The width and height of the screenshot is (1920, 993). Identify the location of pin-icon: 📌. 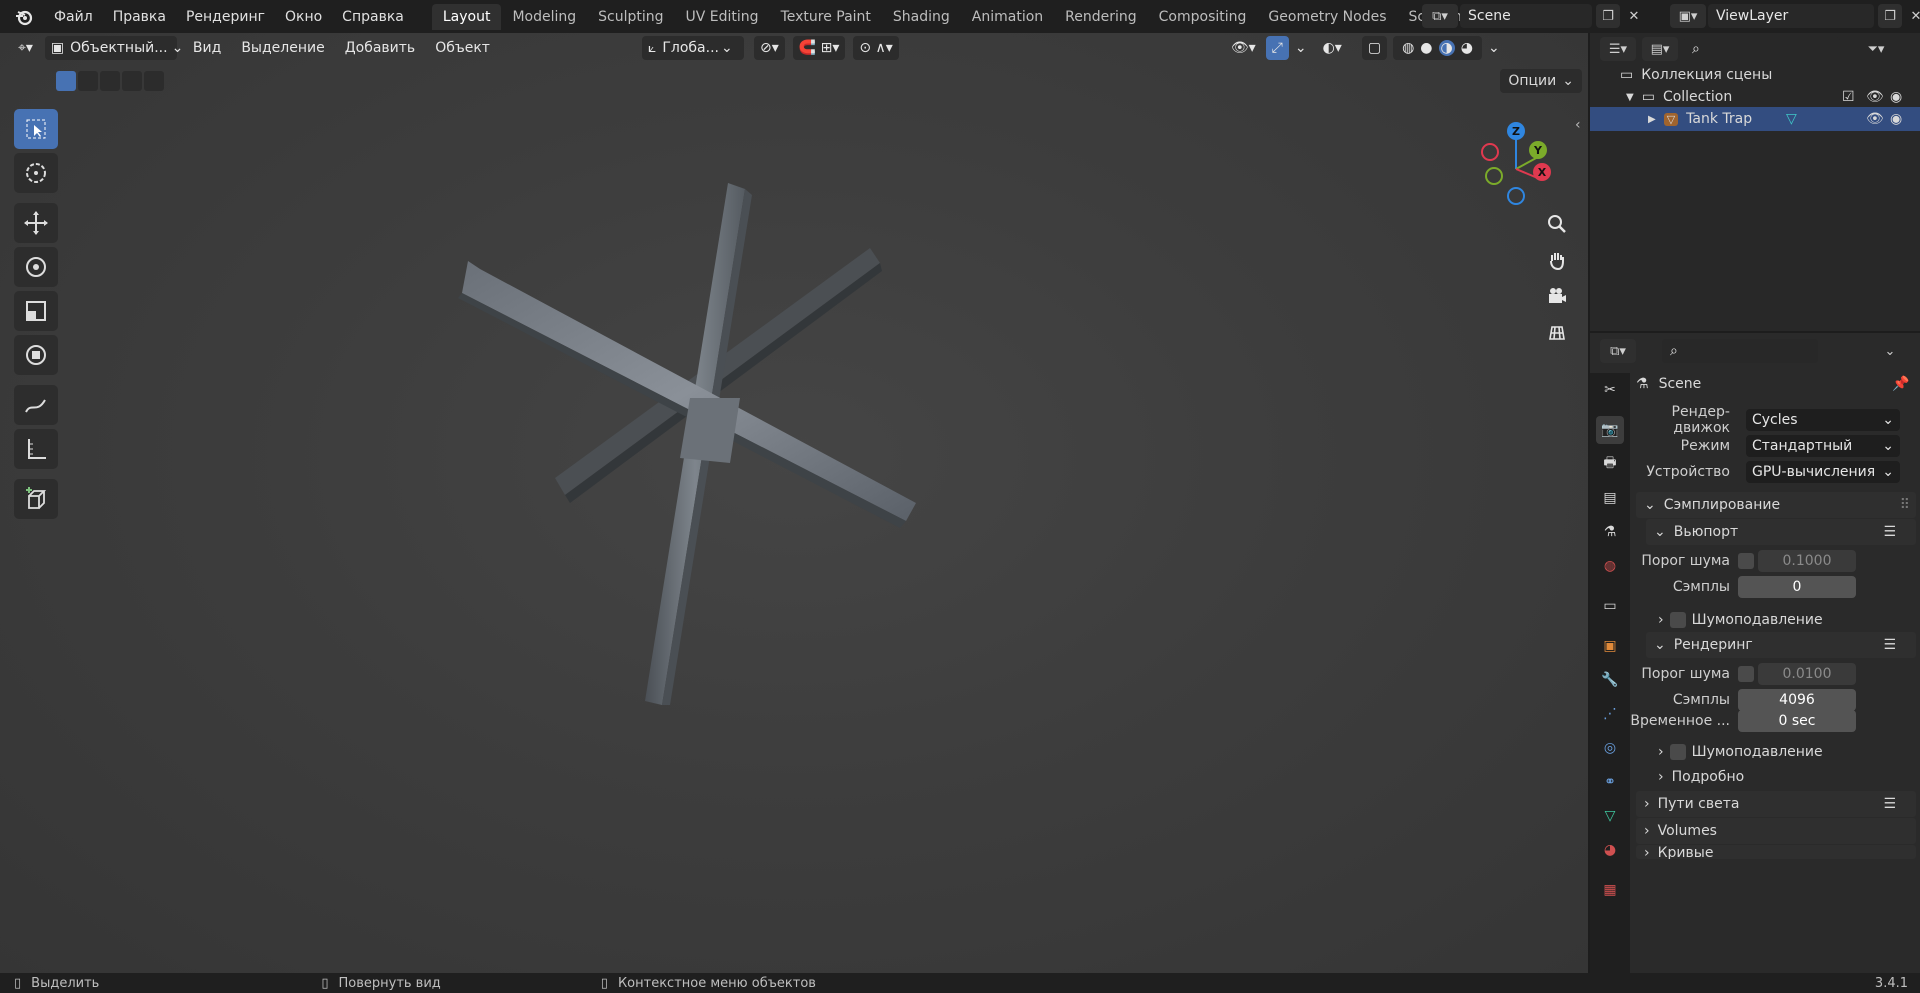
(1900, 384).